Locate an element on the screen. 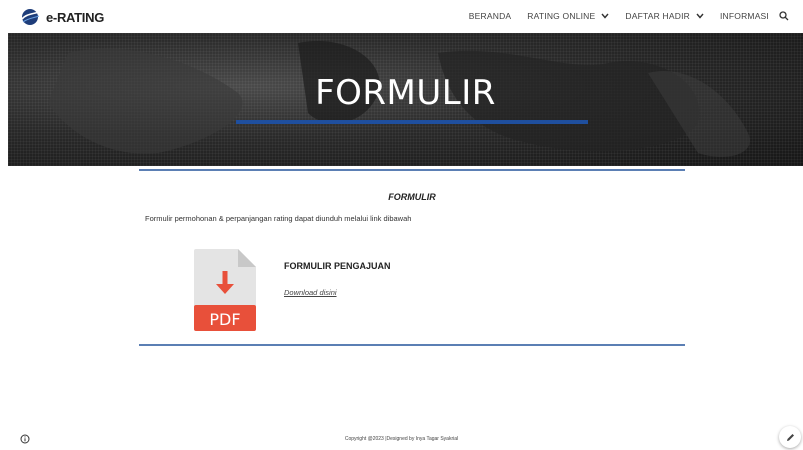  nav-label: BERANDA is located at coordinates (490, 16).